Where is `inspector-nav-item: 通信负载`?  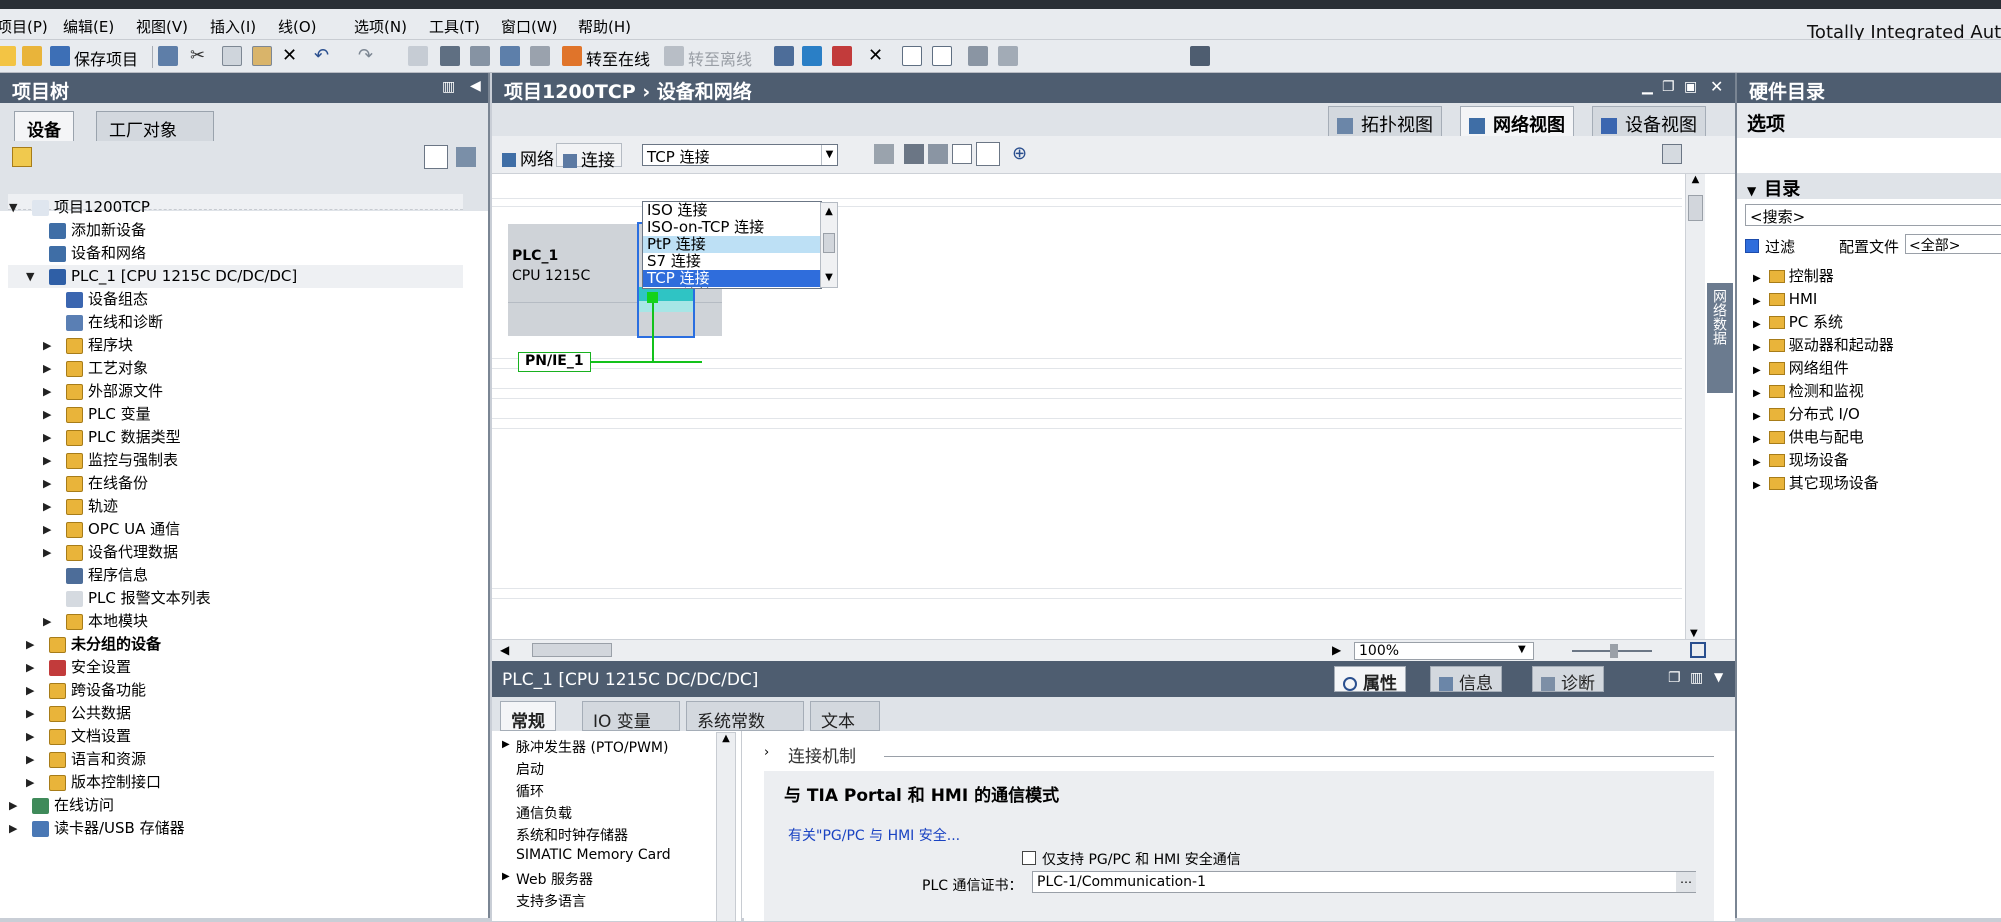 inspector-nav-item: 通信负载 is located at coordinates (544, 813).